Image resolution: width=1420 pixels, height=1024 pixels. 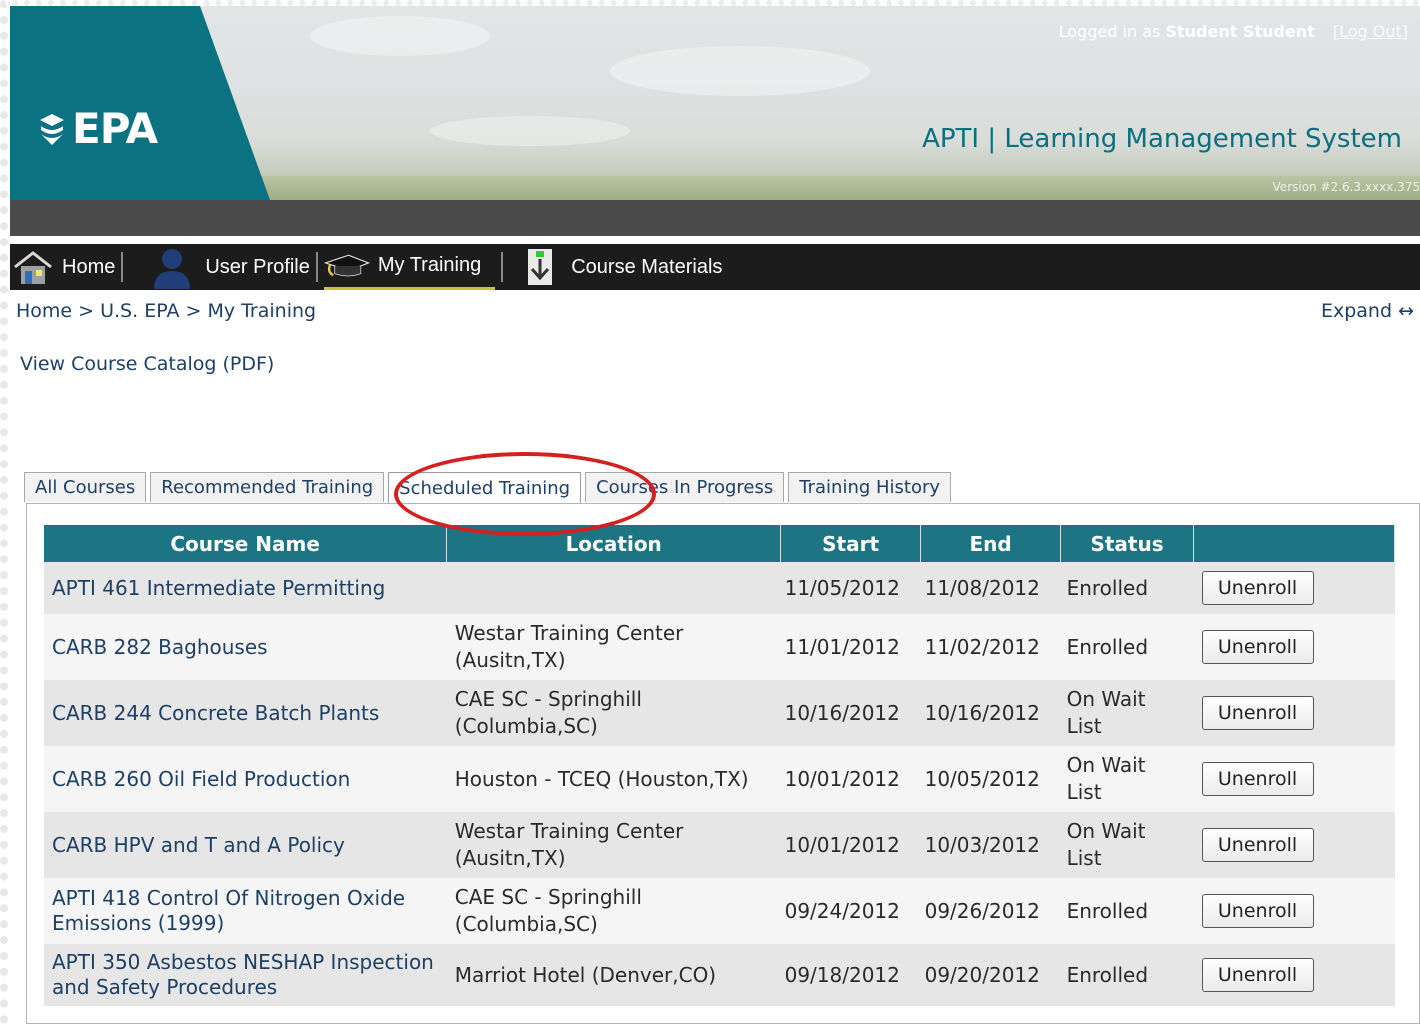 I want to click on nav-my-training-label: My Training, so click(x=429, y=265).